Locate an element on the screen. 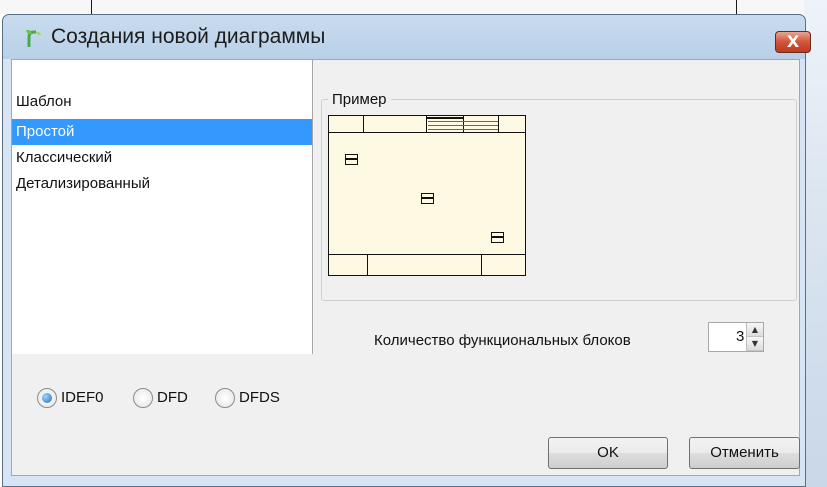 This screenshot has height=487, width=827. template-item-classic: Классический is located at coordinates (162, 158).